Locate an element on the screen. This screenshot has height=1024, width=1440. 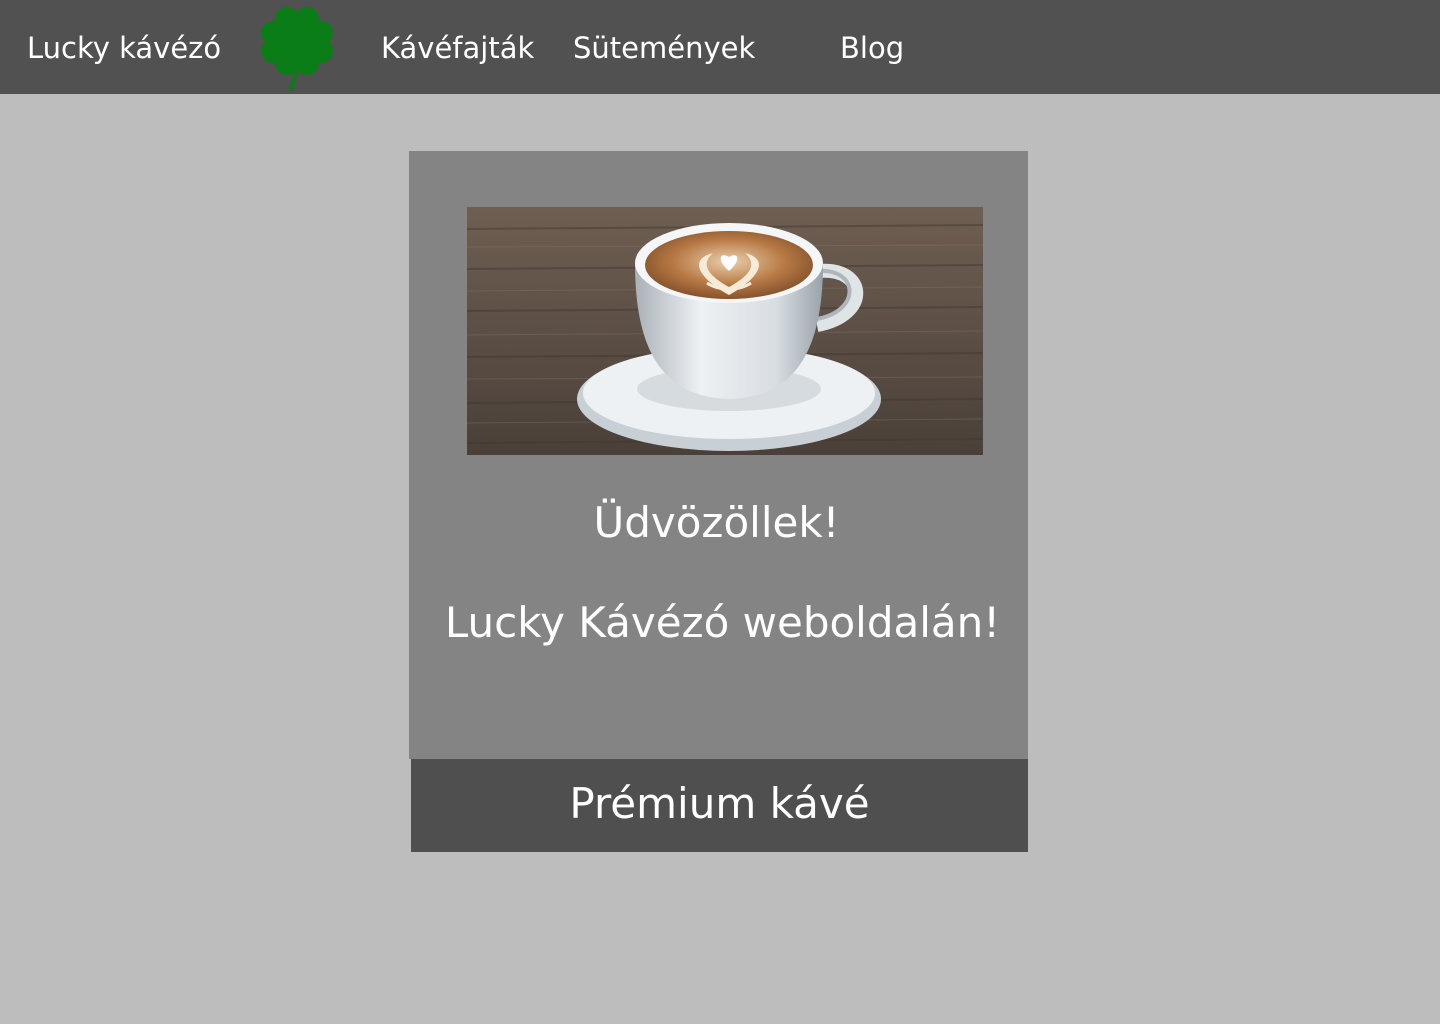
coffee-cup-photo is located at coordinates (725, 331).